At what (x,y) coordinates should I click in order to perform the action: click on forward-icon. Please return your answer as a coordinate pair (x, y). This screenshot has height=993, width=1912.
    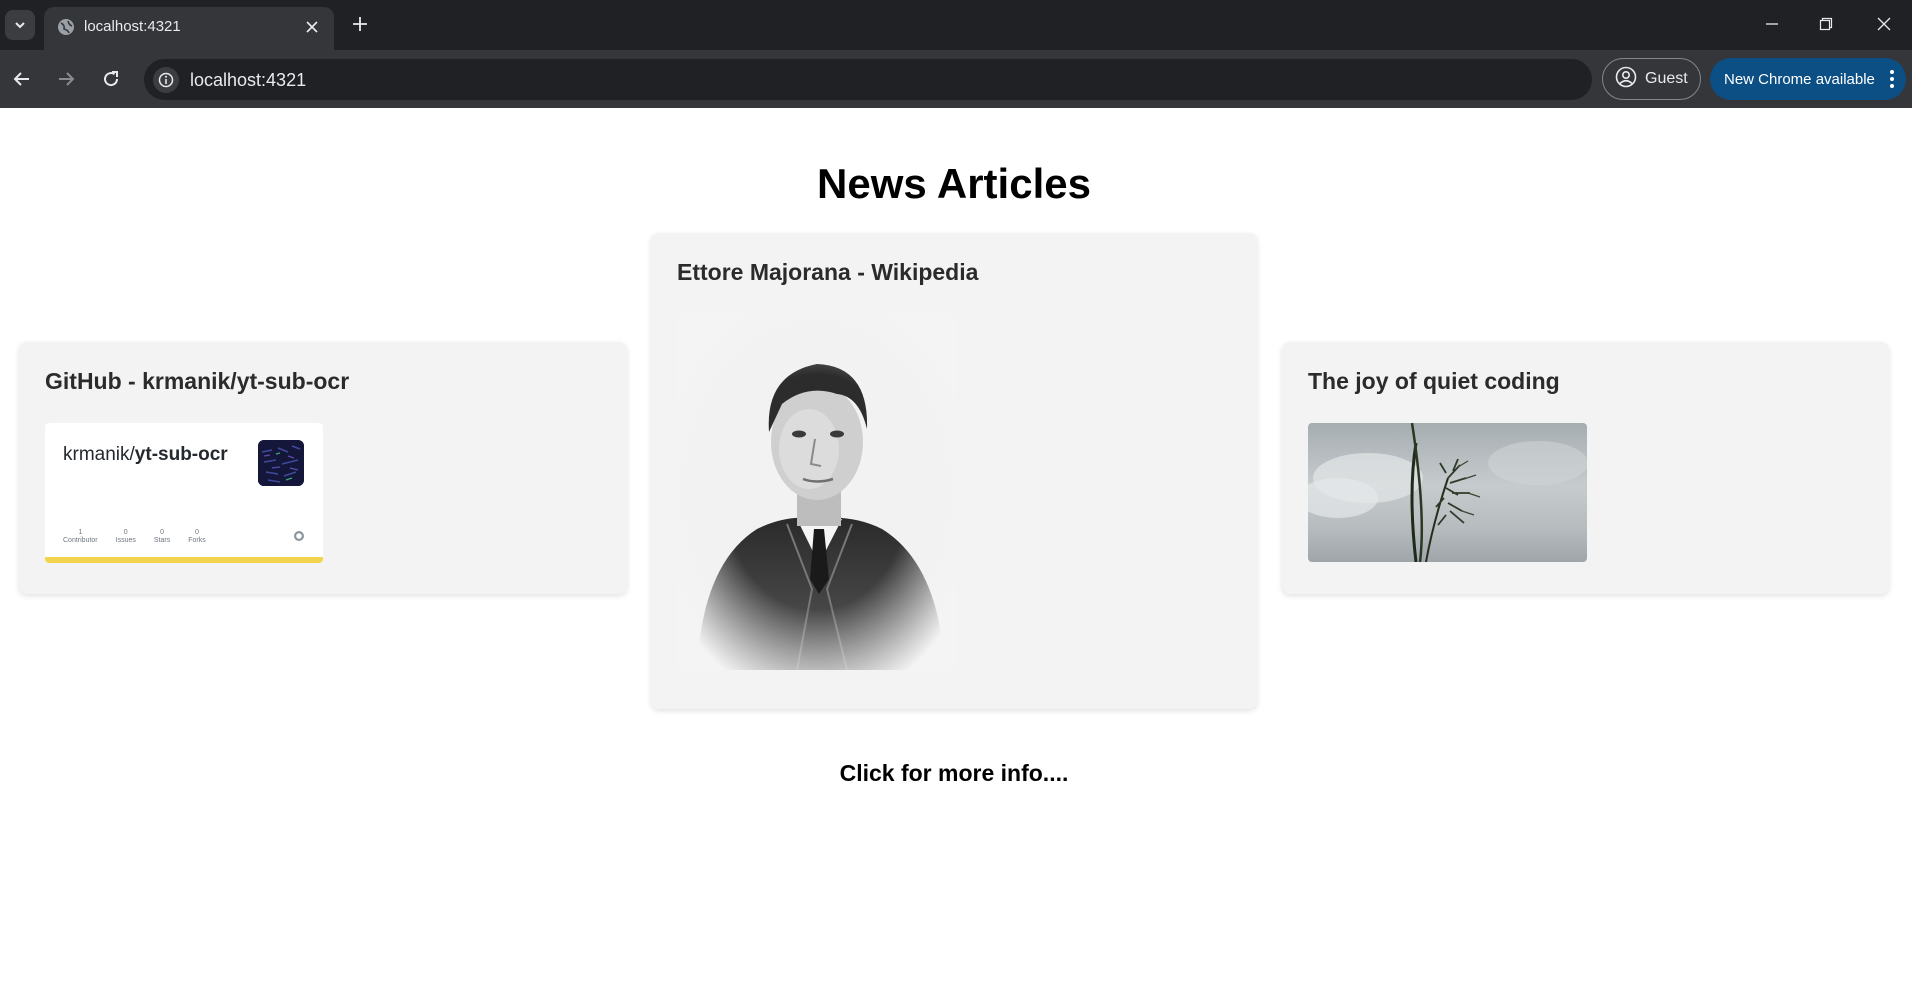
    Looking at the image, I should click on (66, 79).